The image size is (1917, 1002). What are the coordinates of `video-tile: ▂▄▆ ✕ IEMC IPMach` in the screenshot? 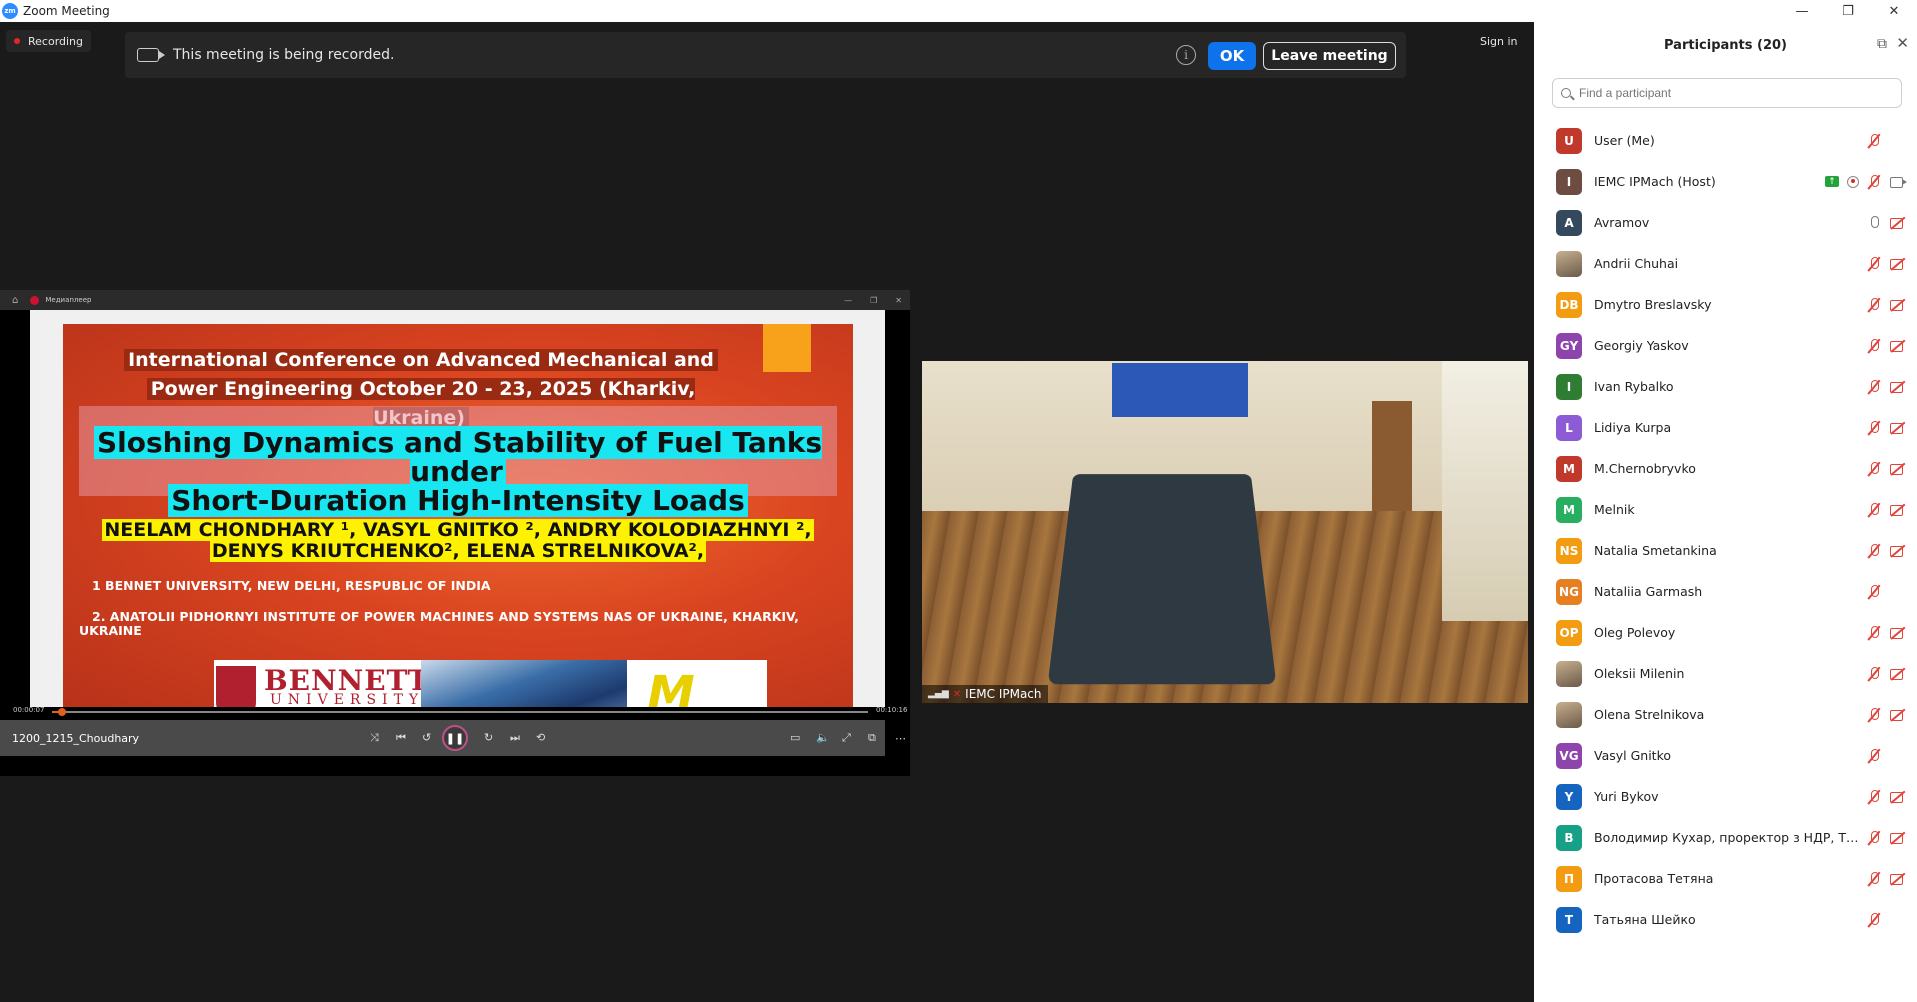 It's located at (1225, 532).